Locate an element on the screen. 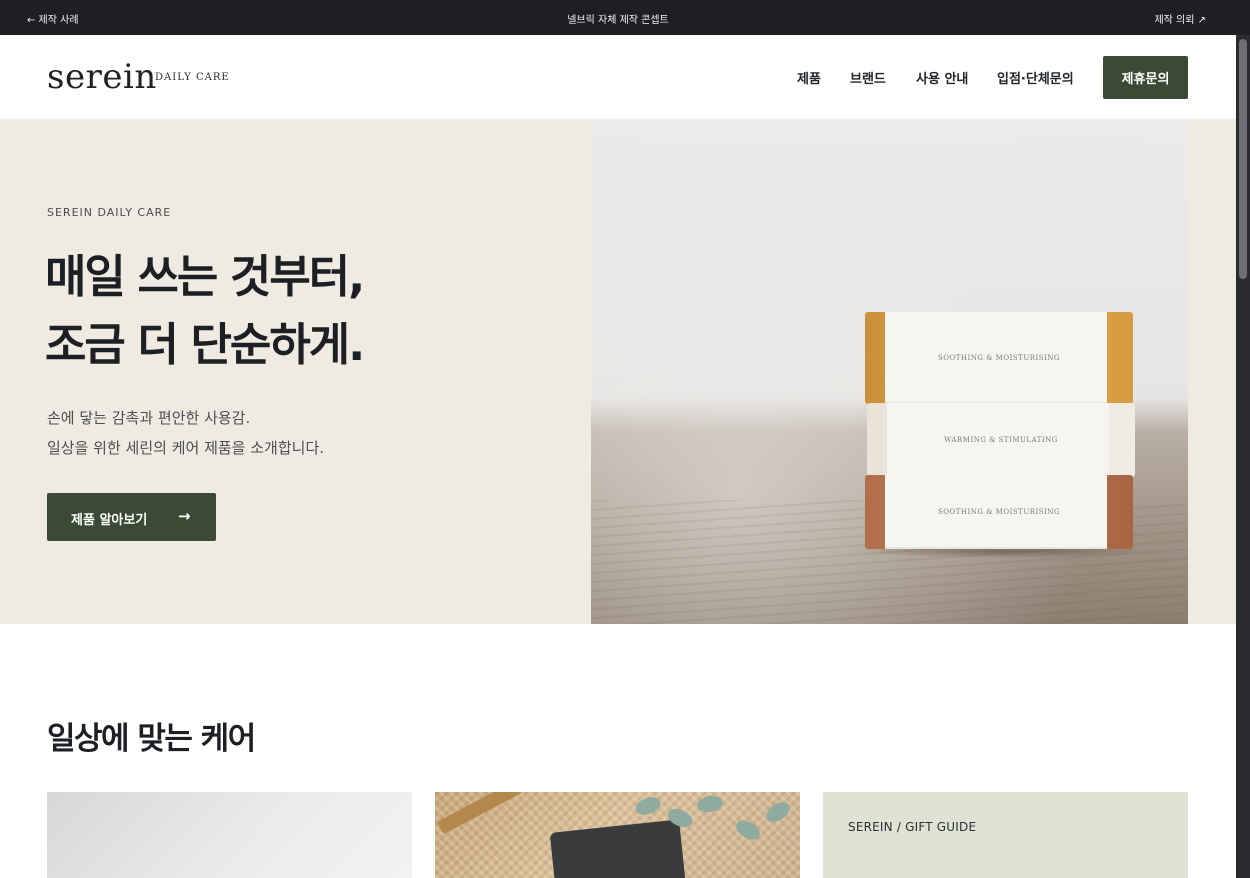 The height and width of the screenshot is (878, 1250). request-production-link: 제작 의뢰 ↗ is located at coordinates (1180, 18).